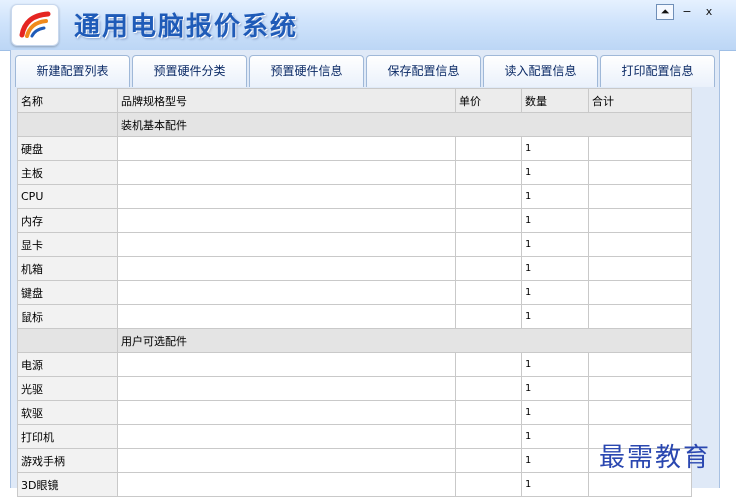 Image resolution: width=736 pixels, height=497 pixels. I want to click on table-row: 3D眼镜 1, so click(354, 484).